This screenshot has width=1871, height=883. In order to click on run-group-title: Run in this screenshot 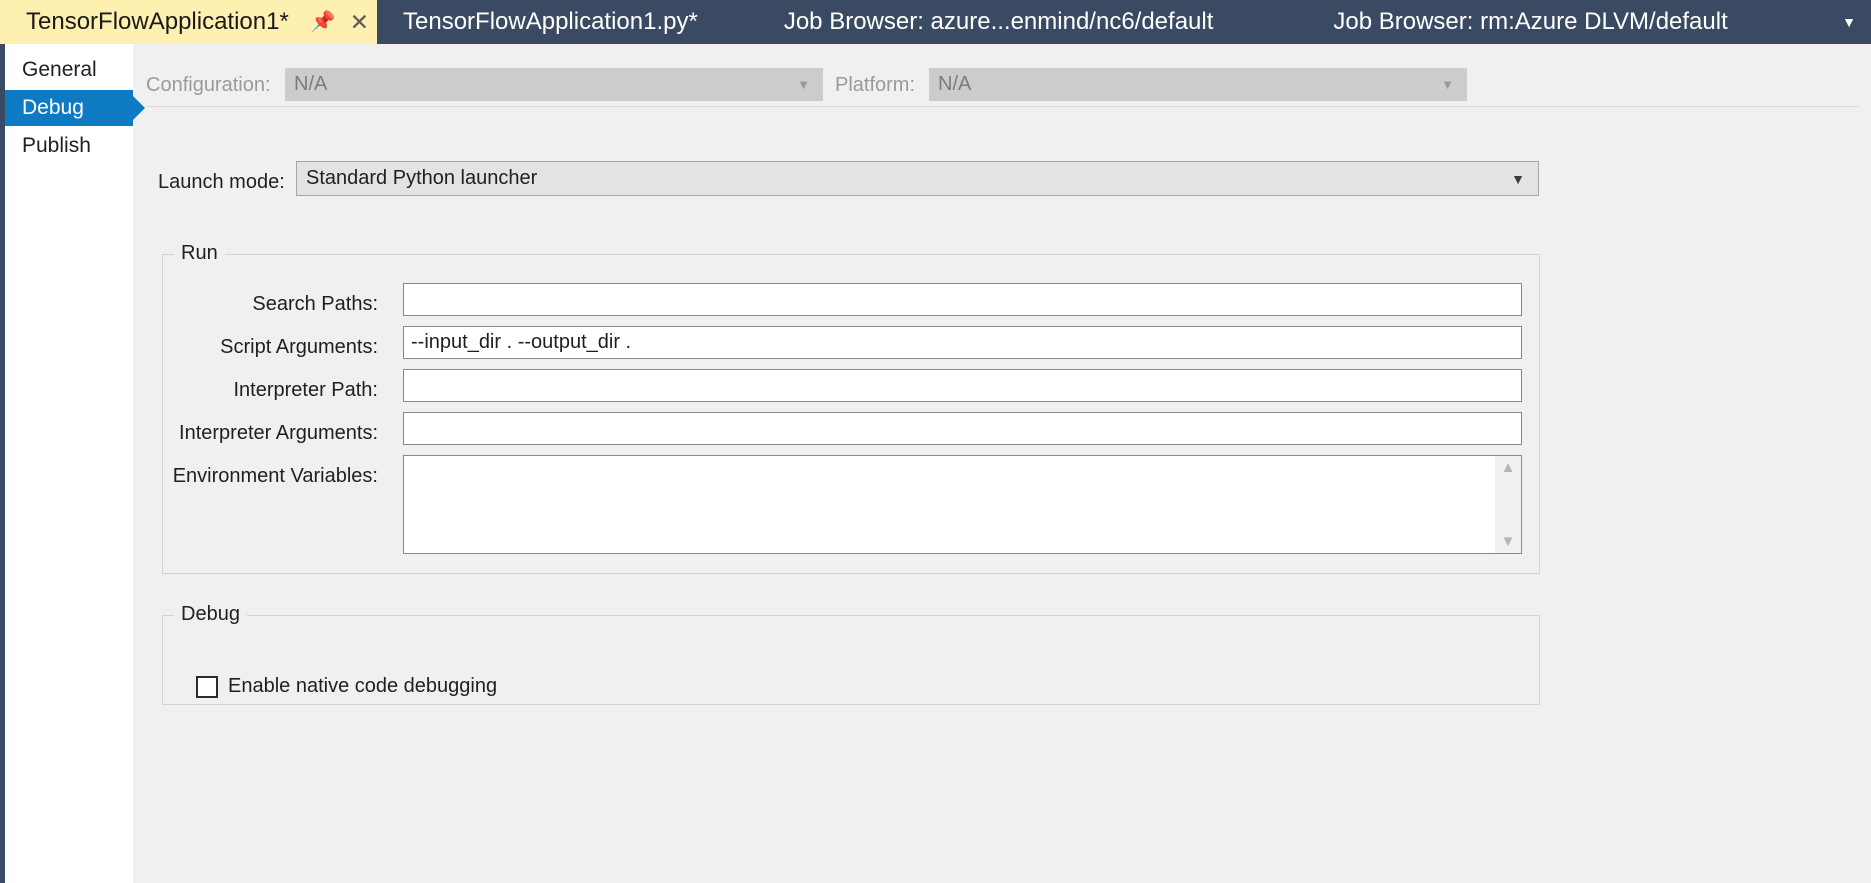, I will do `click(199, 253)`.